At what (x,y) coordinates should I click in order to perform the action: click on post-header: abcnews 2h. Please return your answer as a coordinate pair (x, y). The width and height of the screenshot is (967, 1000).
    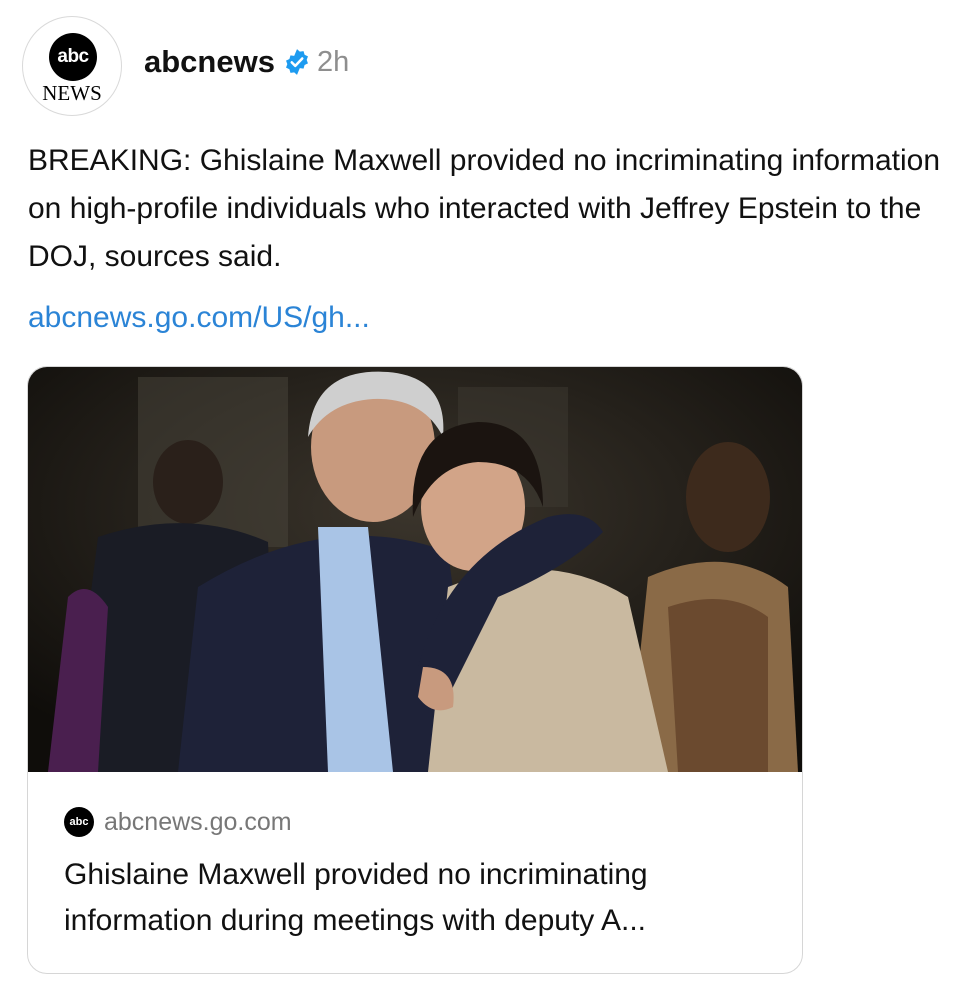
    Looking at the image, I should click on (246, 62).